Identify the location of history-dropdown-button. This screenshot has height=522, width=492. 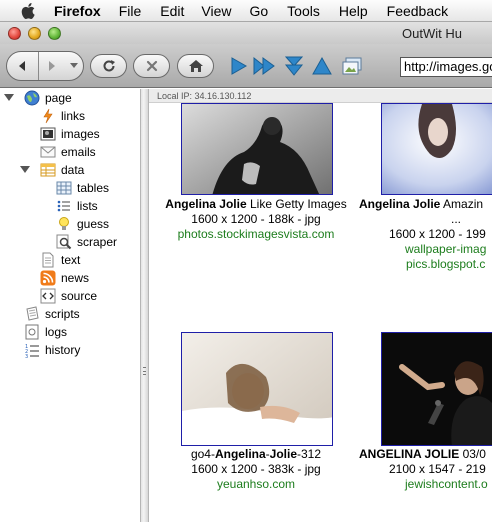
(74, 66).